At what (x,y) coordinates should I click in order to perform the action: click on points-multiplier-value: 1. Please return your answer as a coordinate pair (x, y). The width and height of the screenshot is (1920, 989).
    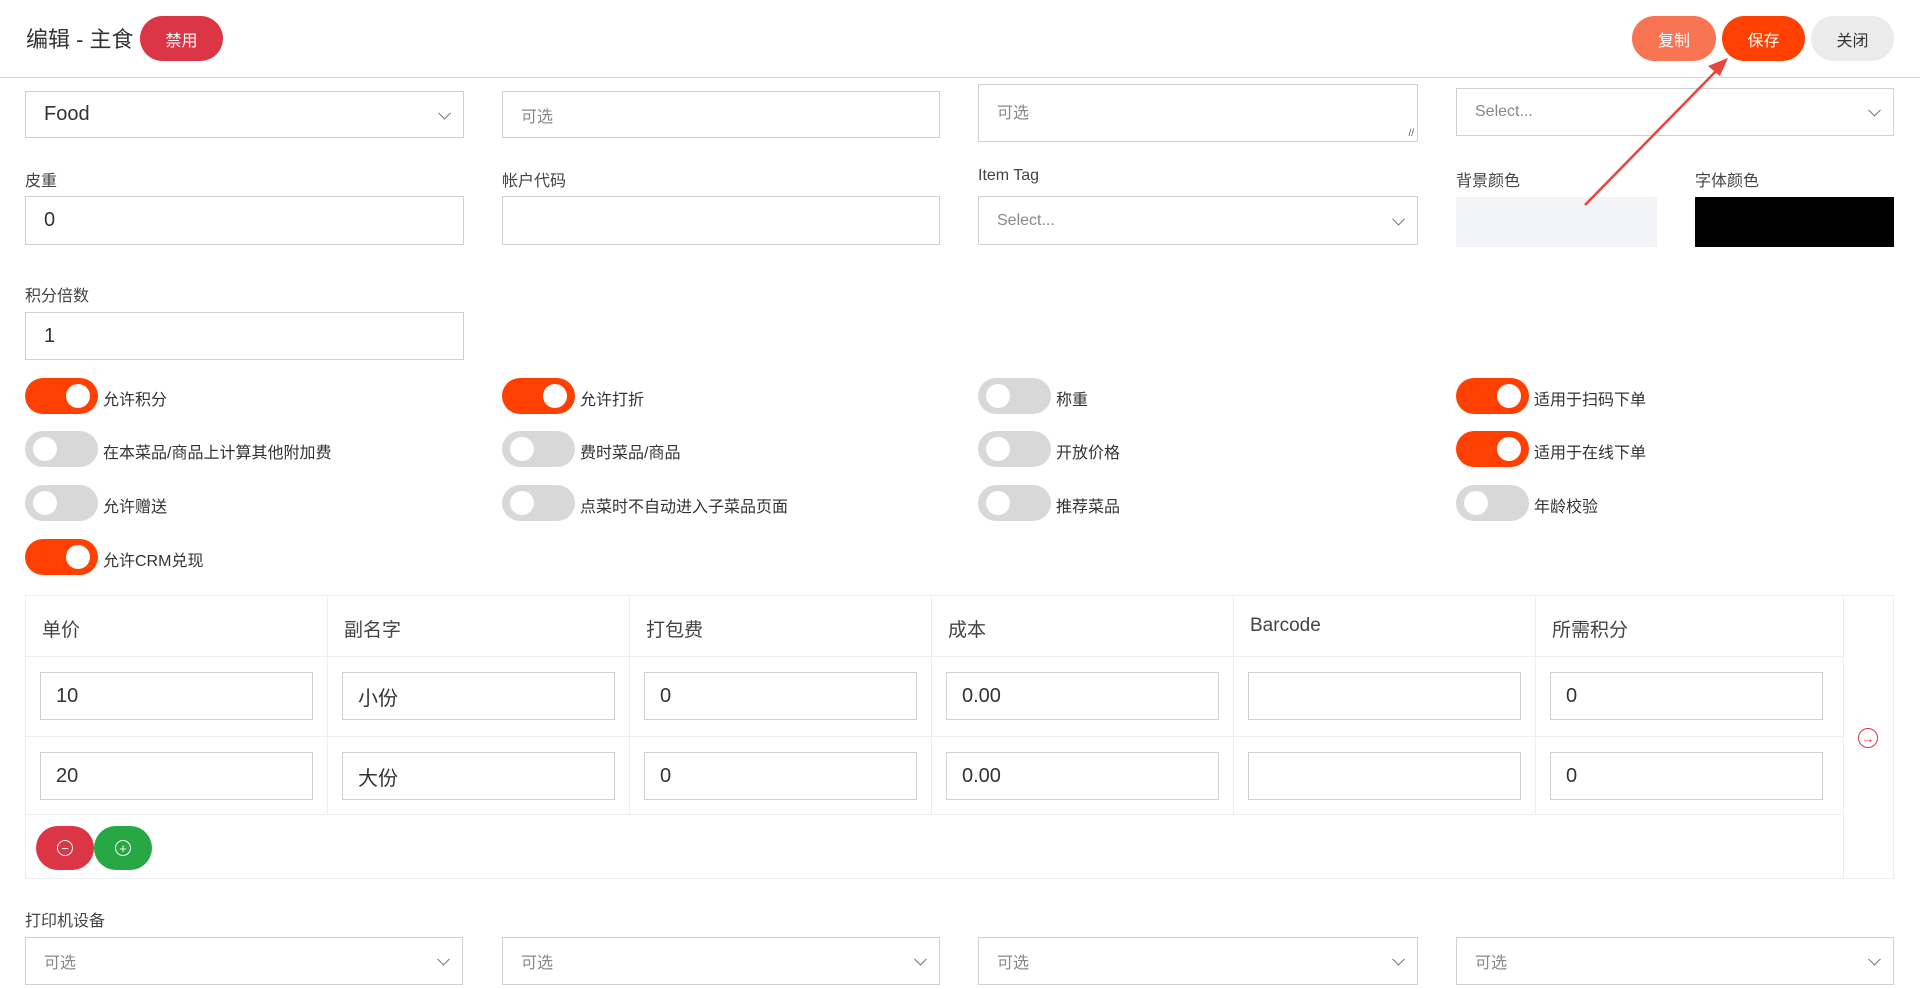
    Looking at the image, I should click on (50, 335).